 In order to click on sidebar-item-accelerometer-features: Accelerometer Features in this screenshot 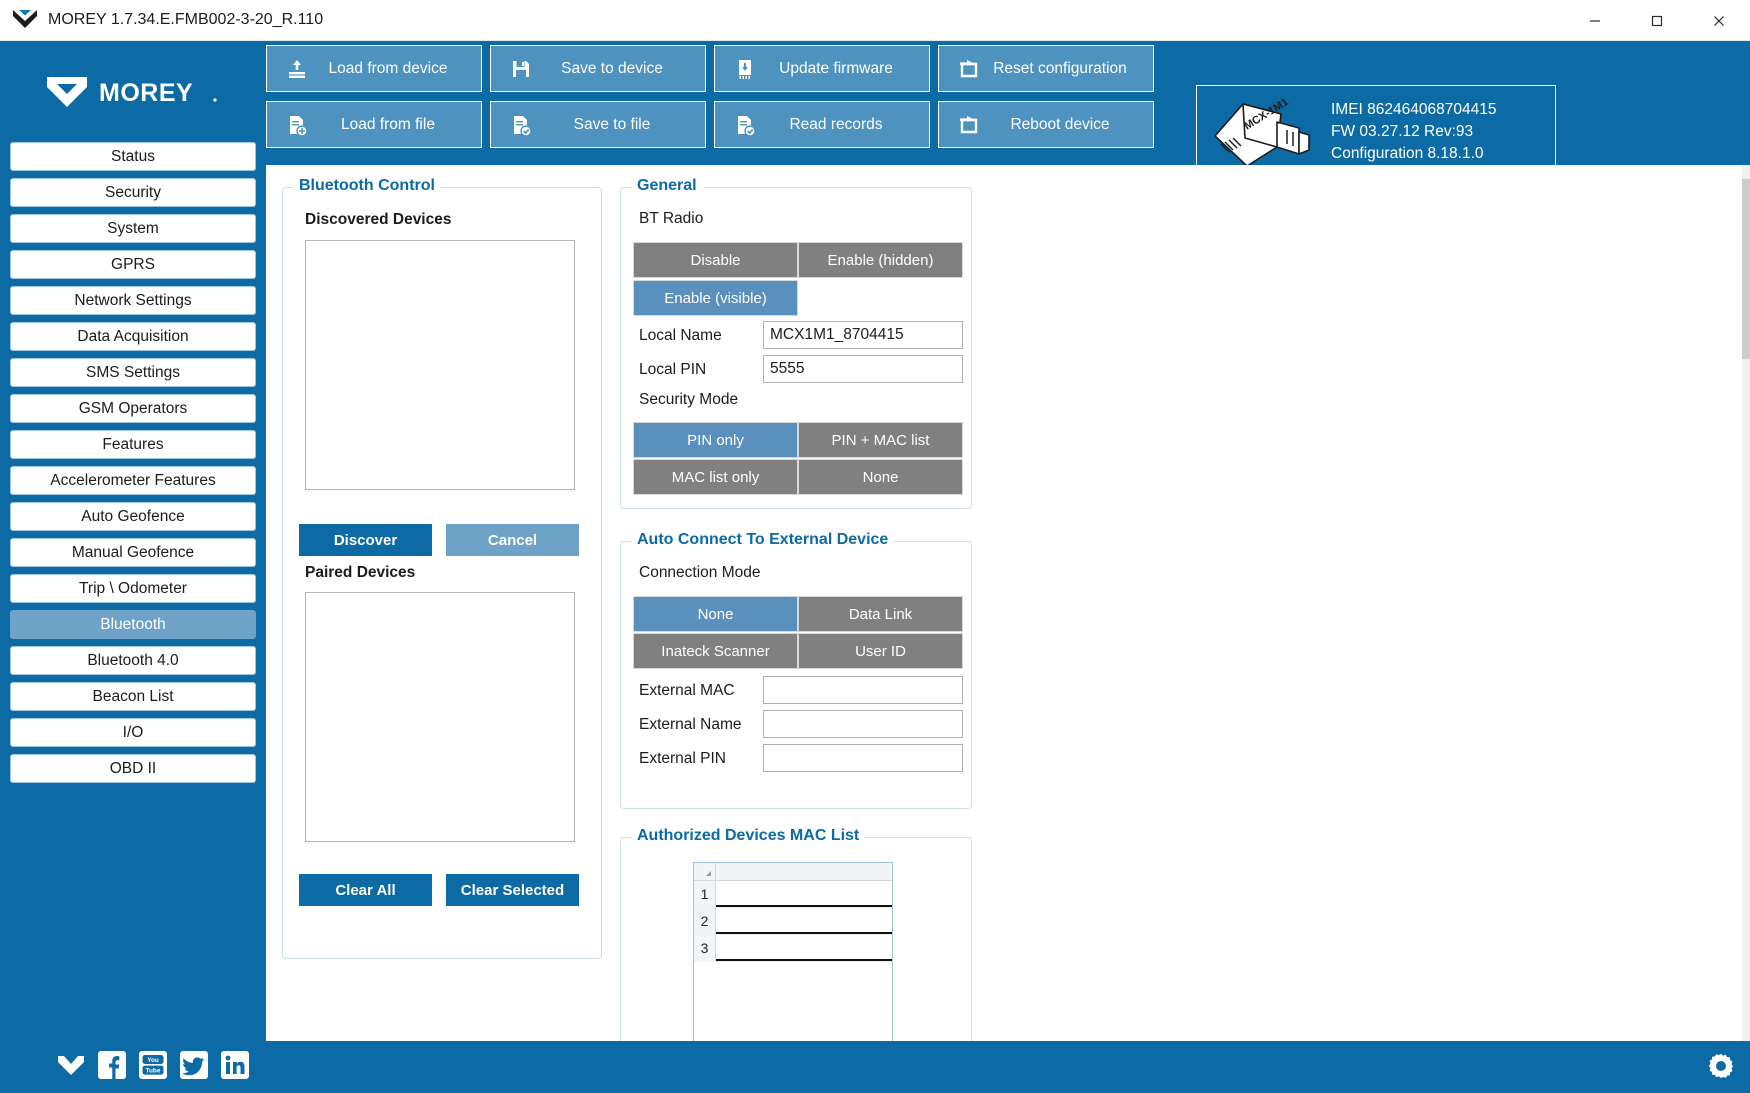, I will do `click(133, 480)`.